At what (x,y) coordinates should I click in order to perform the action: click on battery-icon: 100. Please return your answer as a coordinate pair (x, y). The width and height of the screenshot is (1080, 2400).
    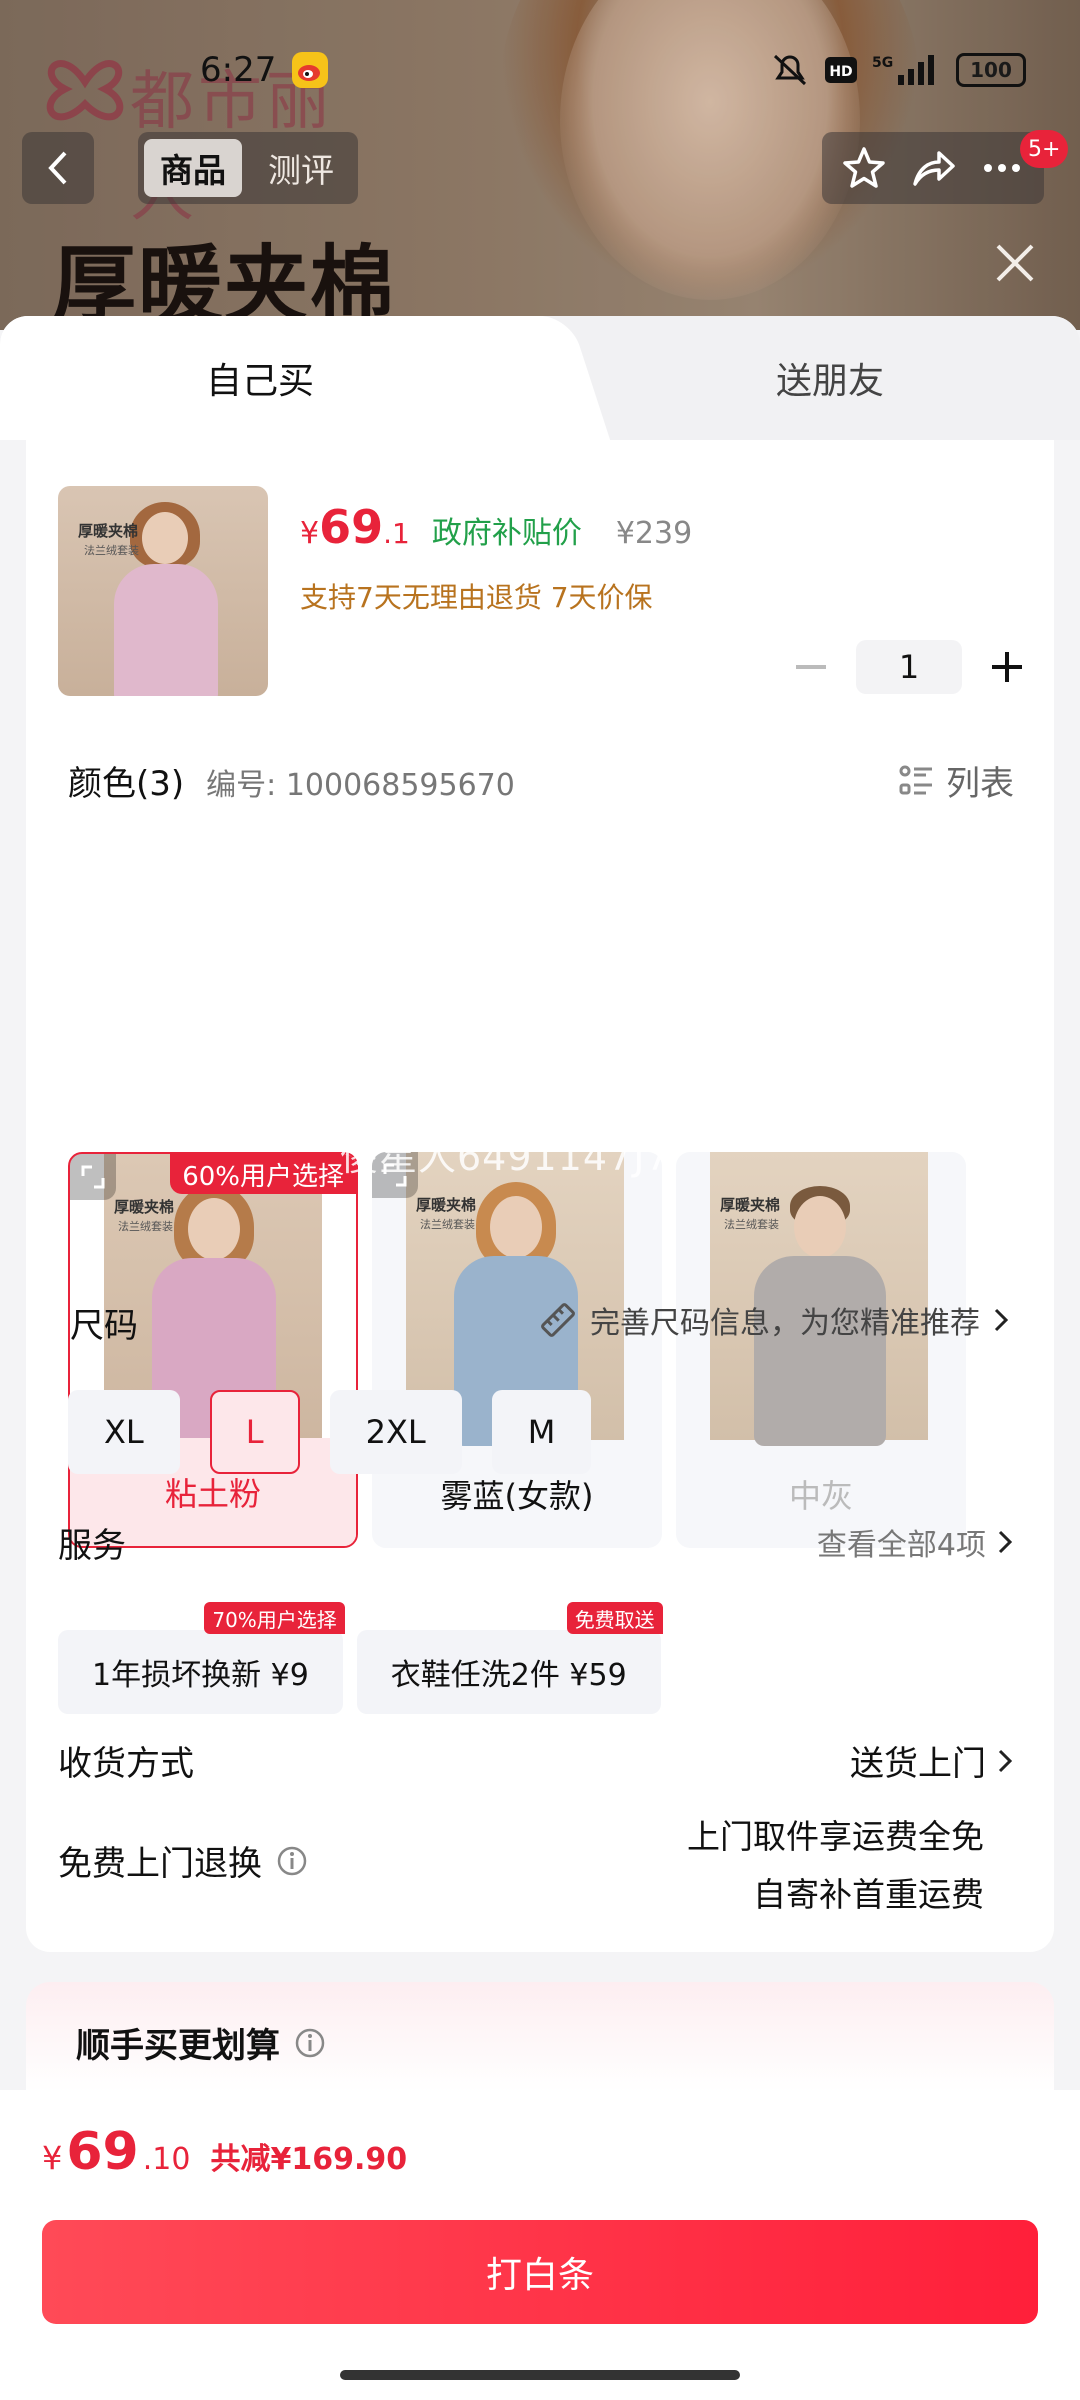
    Looking at the image, I should click on (991, 70).